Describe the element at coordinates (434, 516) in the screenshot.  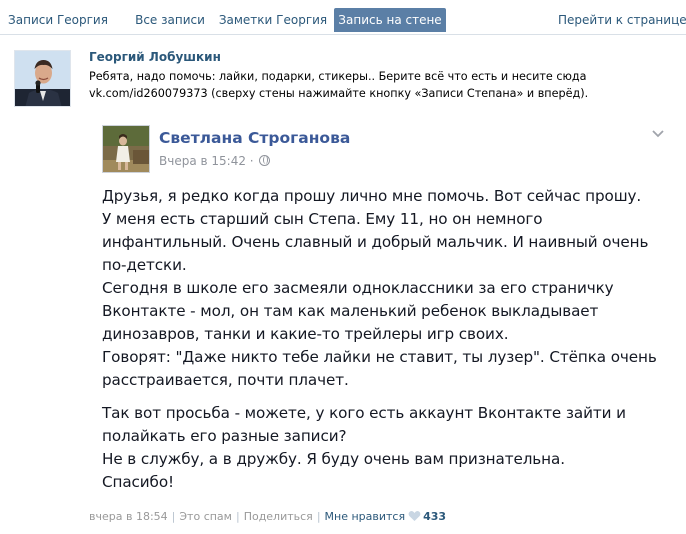
I see `like-count: 433` at that location.